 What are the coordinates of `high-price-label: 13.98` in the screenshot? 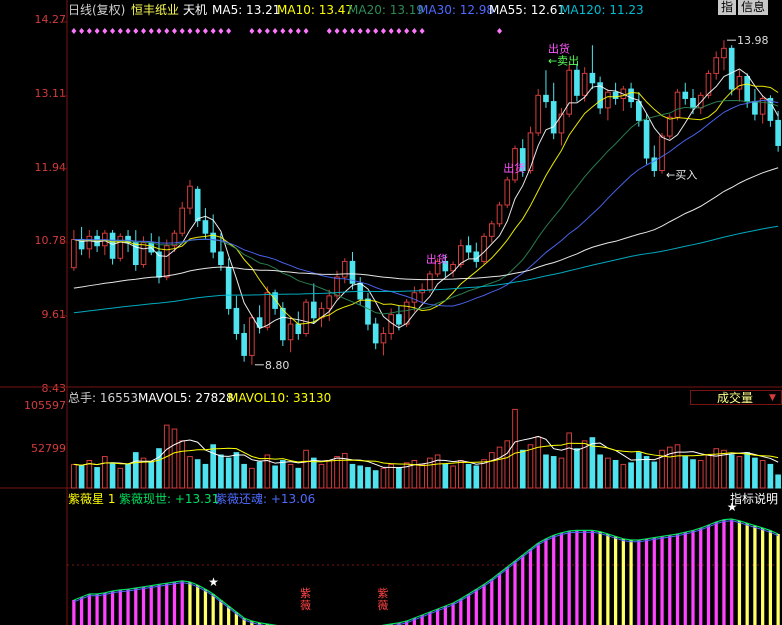 It's located at (753, 40).